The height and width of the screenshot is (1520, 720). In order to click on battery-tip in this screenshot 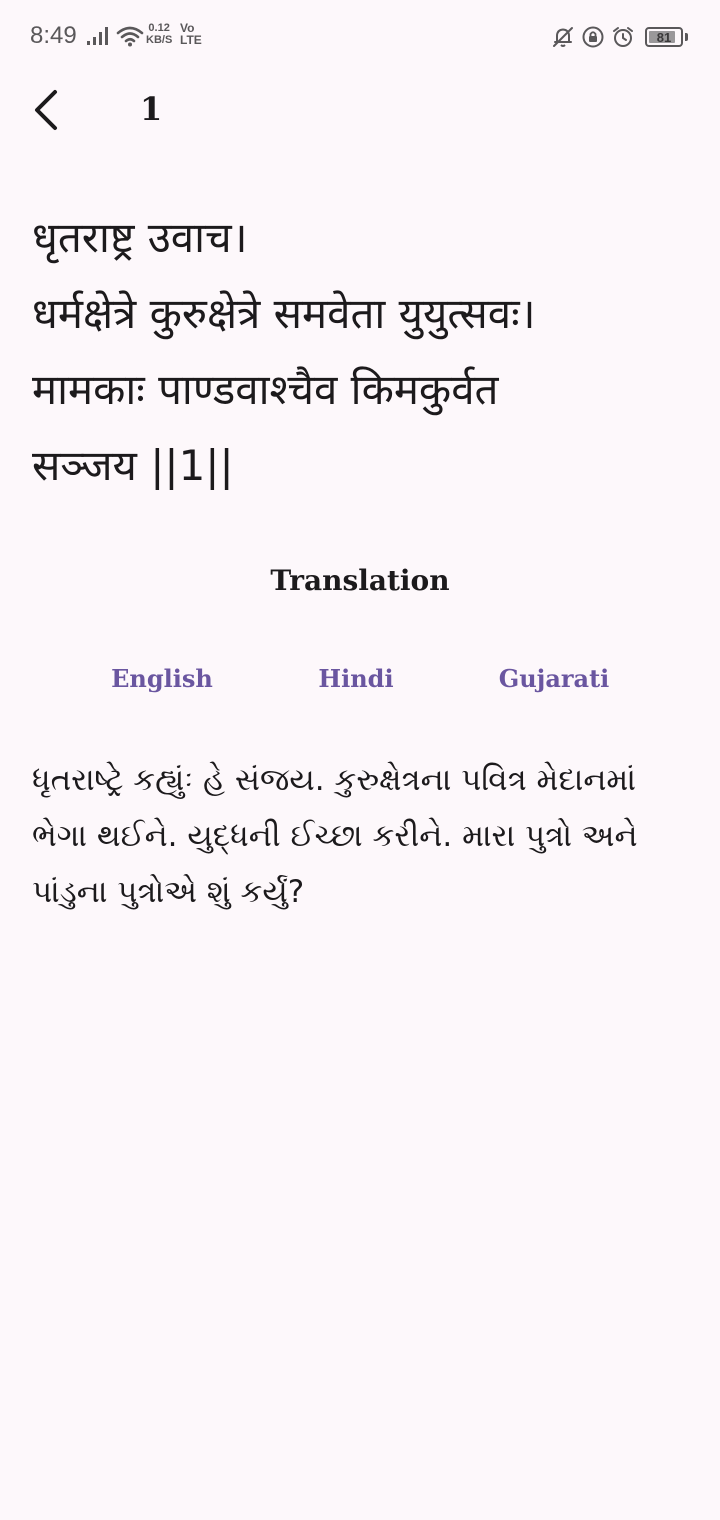, I will do `click(686, 37)`.